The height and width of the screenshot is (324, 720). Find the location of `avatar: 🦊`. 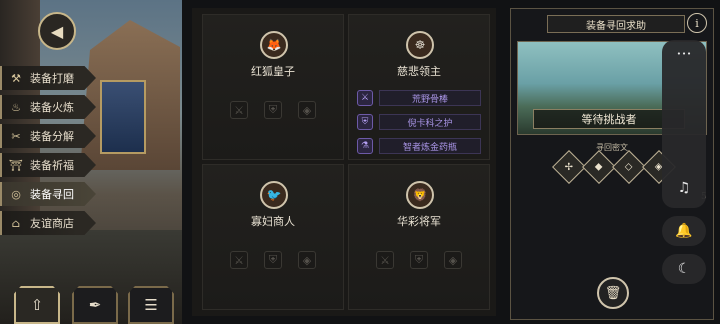

avatar: 🦊 is located at coordinates (274, 45).